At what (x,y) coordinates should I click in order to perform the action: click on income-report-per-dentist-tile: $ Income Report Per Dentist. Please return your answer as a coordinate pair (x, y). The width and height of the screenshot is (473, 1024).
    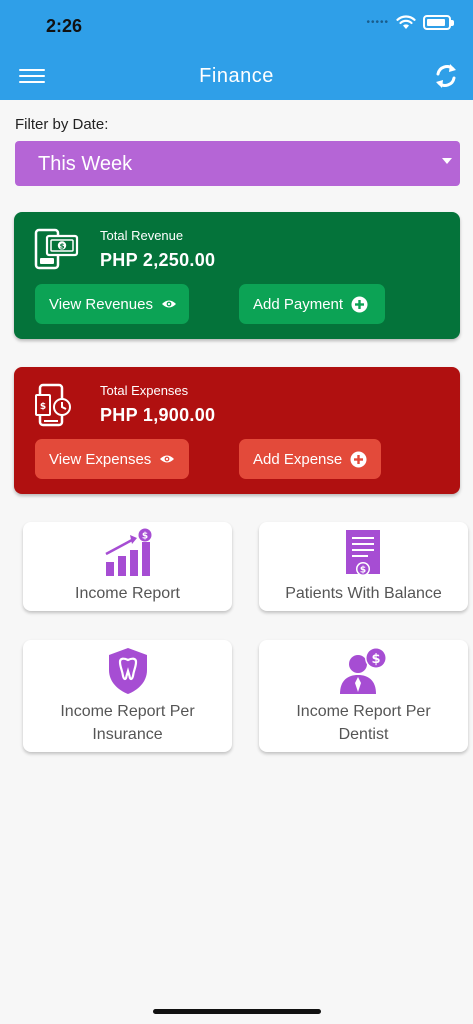
    Looking at the image, I should click on (363, 696).